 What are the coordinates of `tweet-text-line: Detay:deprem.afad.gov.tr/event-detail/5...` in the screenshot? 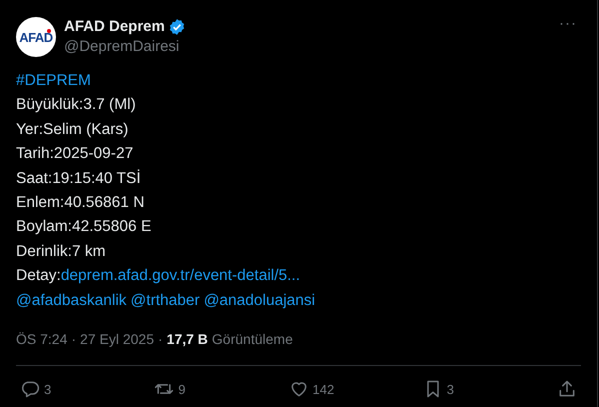 It's located at (158, 275).